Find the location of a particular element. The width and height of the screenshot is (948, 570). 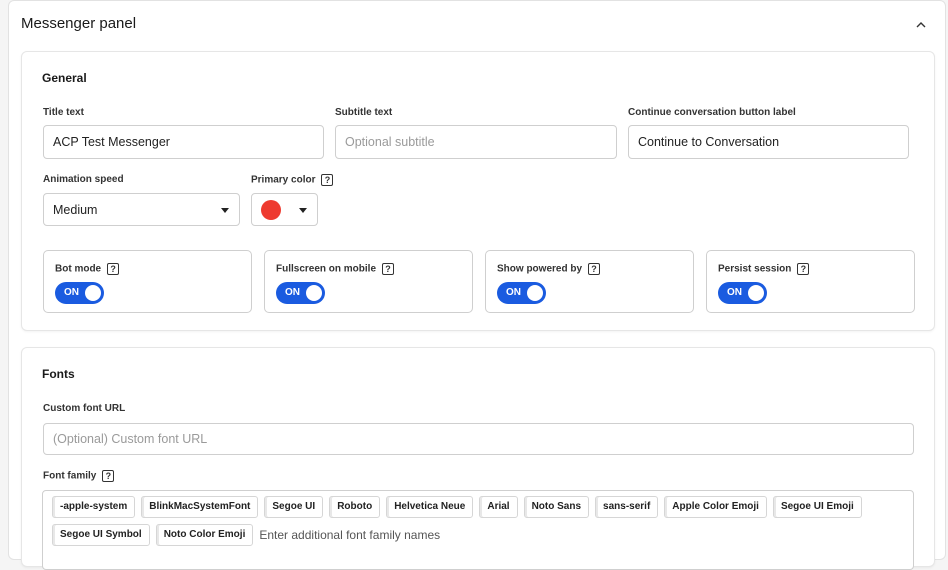

bot-mode-label-text: Bot mode is located at coordinates (78, 269).